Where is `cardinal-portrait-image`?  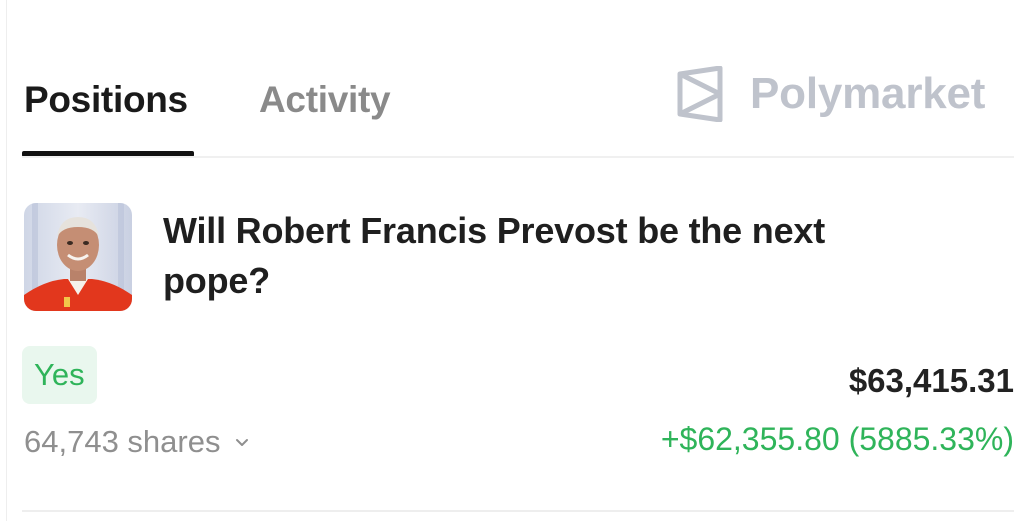
cardinal-portrait-image is located at coordinates (78, 257).